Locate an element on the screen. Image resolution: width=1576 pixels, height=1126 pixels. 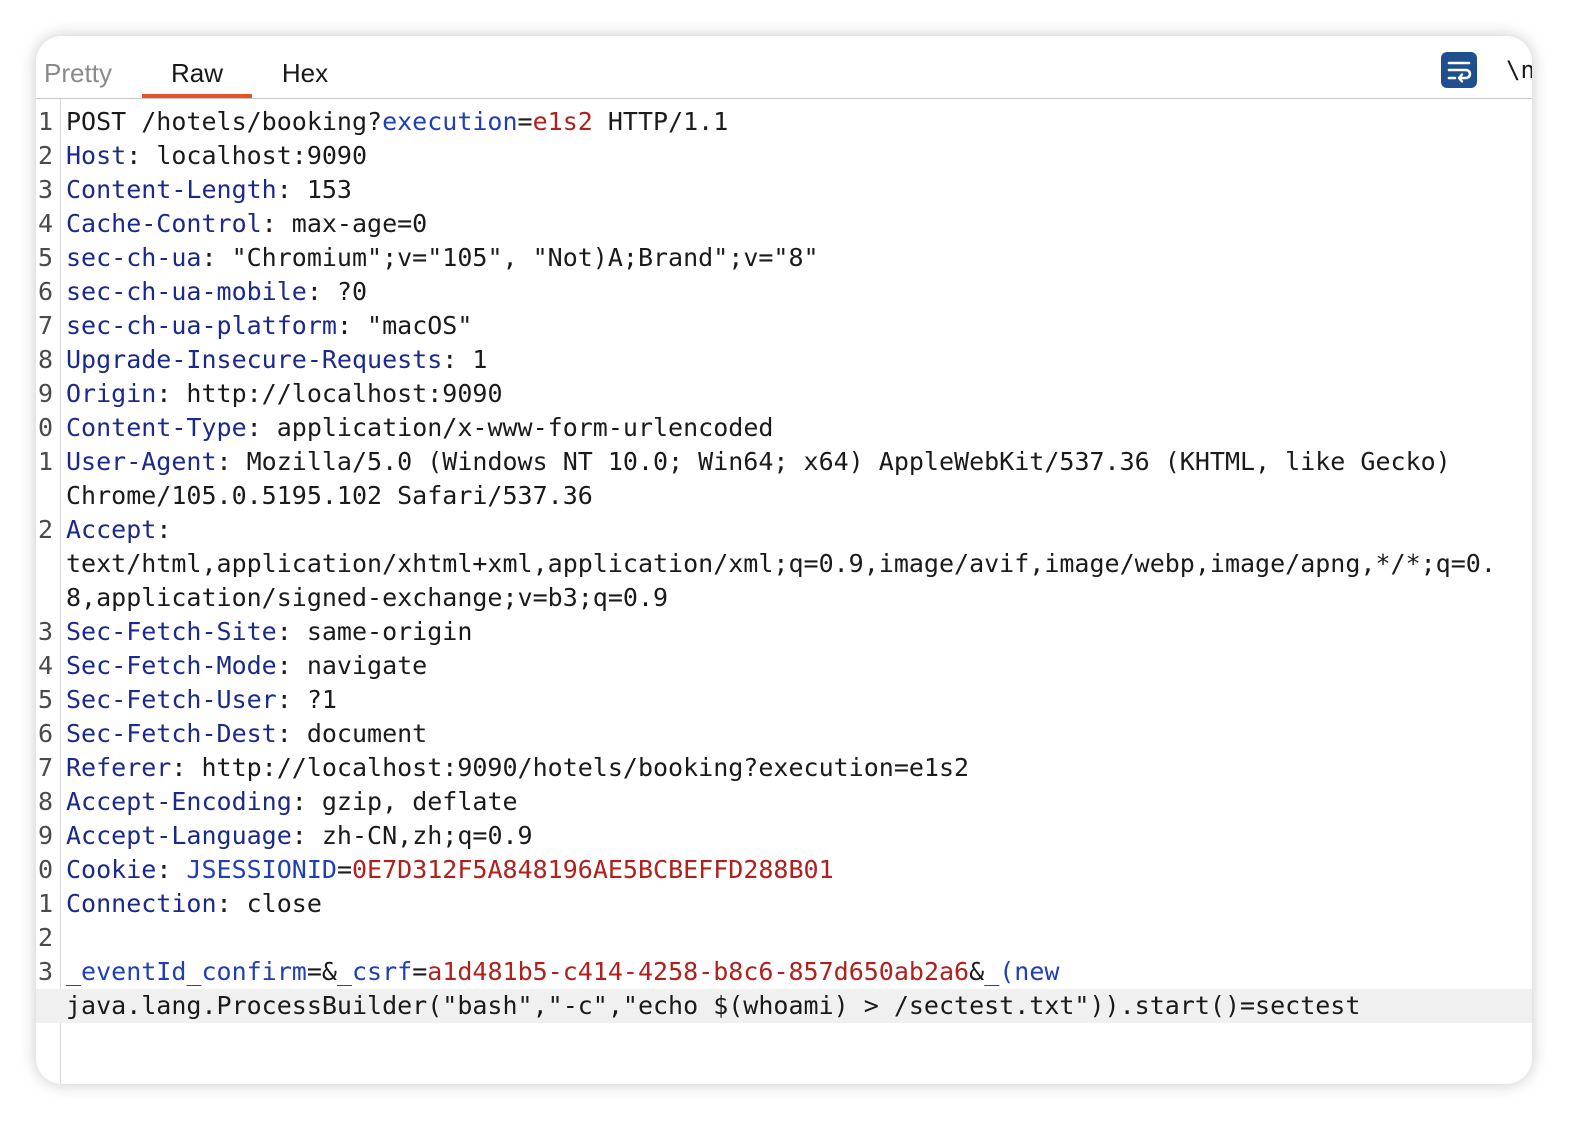
token: =& is located at coordinates (321, 971).